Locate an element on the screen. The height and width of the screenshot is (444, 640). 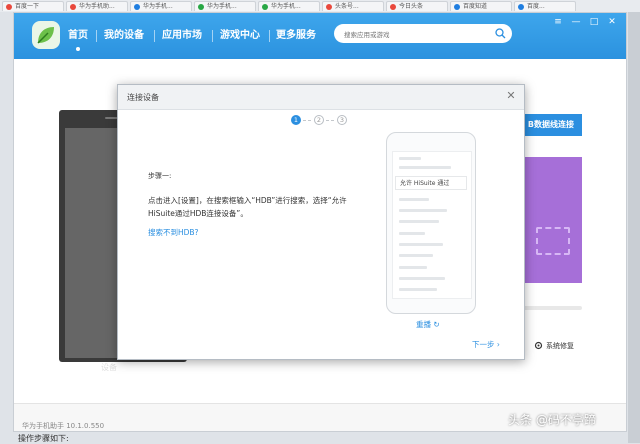
version-label: 华为手机助手 10.1.0.550 is located at coordinates (63, 426).